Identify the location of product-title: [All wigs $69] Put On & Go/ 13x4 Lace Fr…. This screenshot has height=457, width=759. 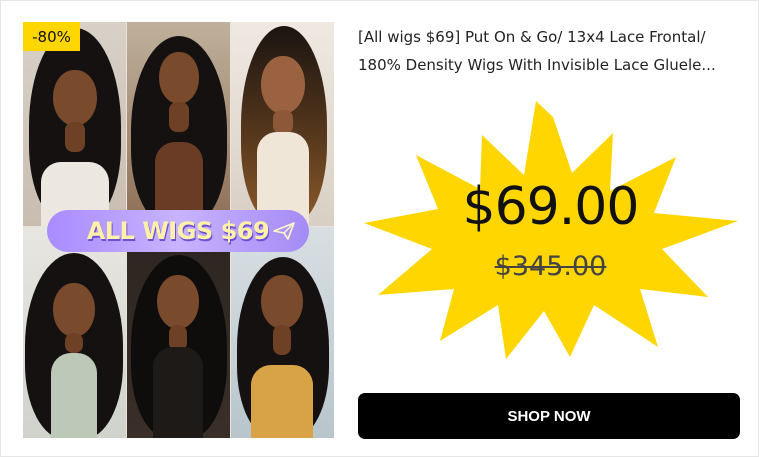
(550, 51).